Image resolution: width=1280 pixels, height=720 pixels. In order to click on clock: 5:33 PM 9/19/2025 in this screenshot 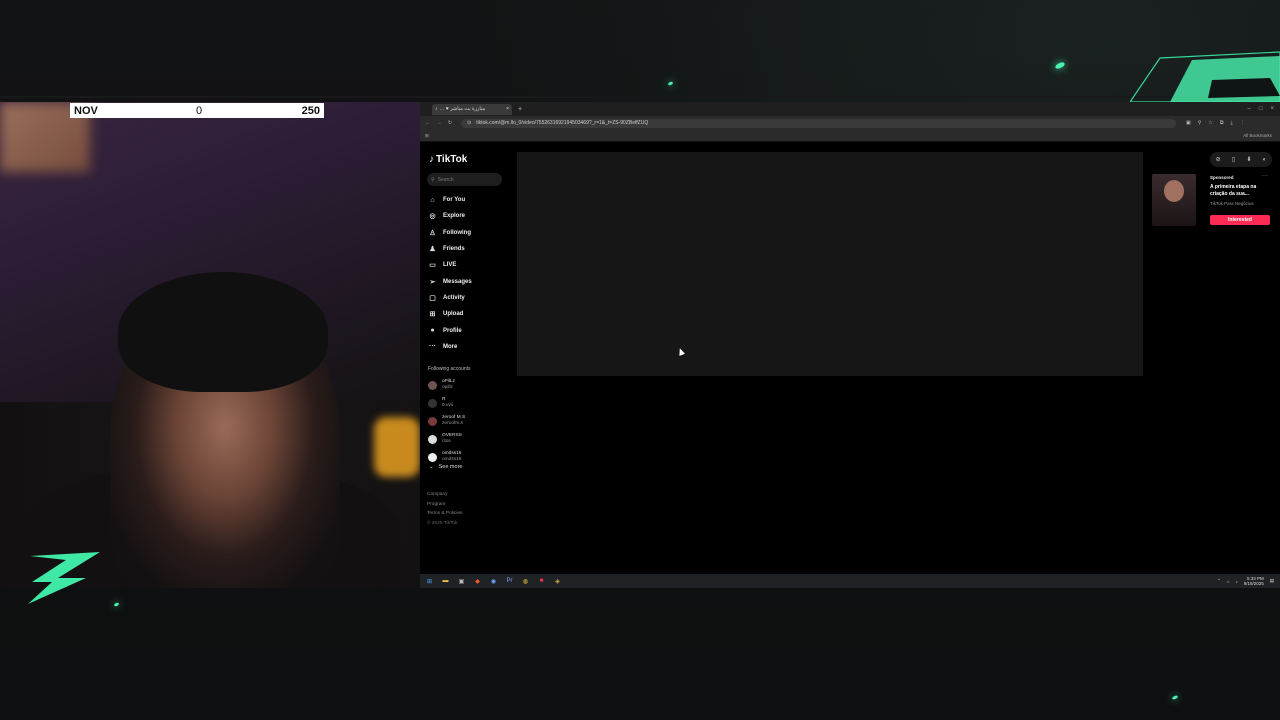, I will do `click(1254, 581)`.